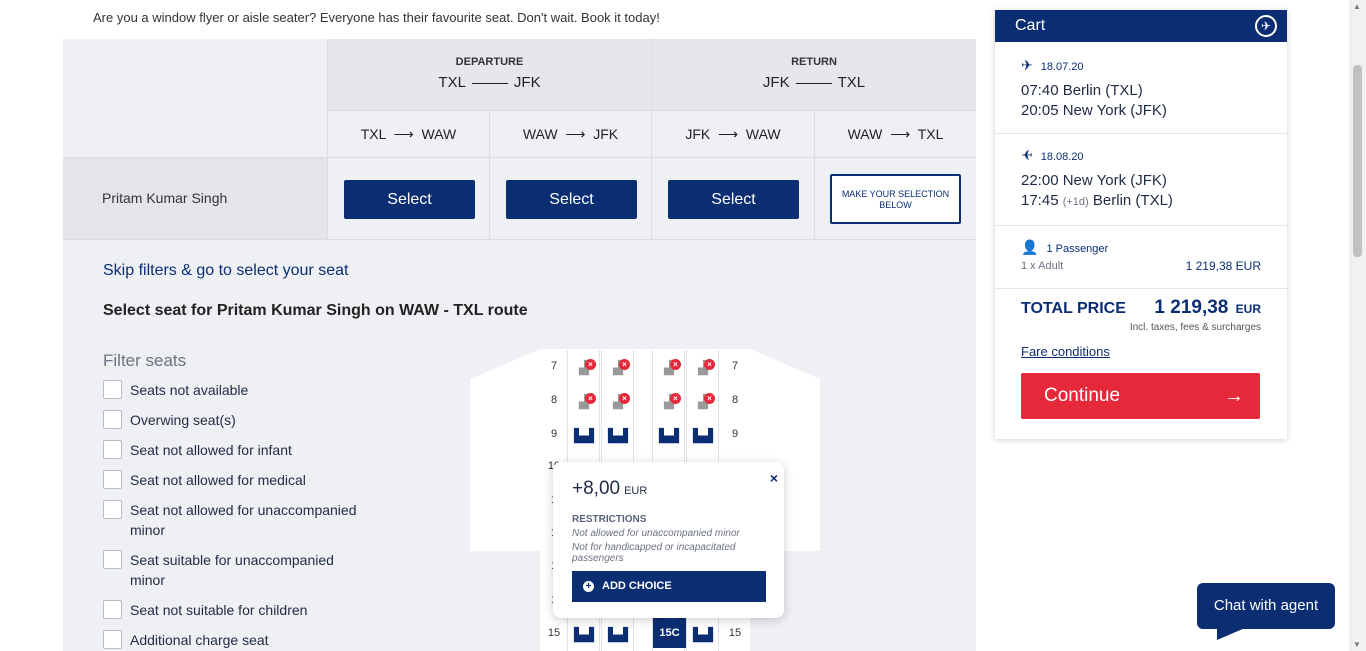 The width and height of the screenshot is (1366, 651). Describe the element at coordinates (1357, 325) in the screenshot. I see `scrollbar: ▲ ▼` at that location.